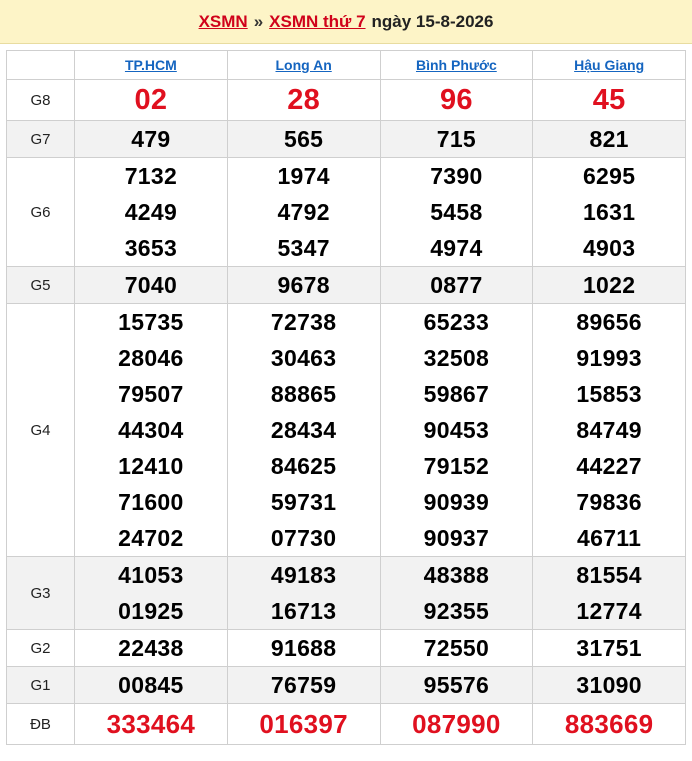 This screenshot has height=761, width=692. What do you see at coordinates (609, 176) in the screenshot?
I see `prize-number: 6295` at bounding box center [609, 176].